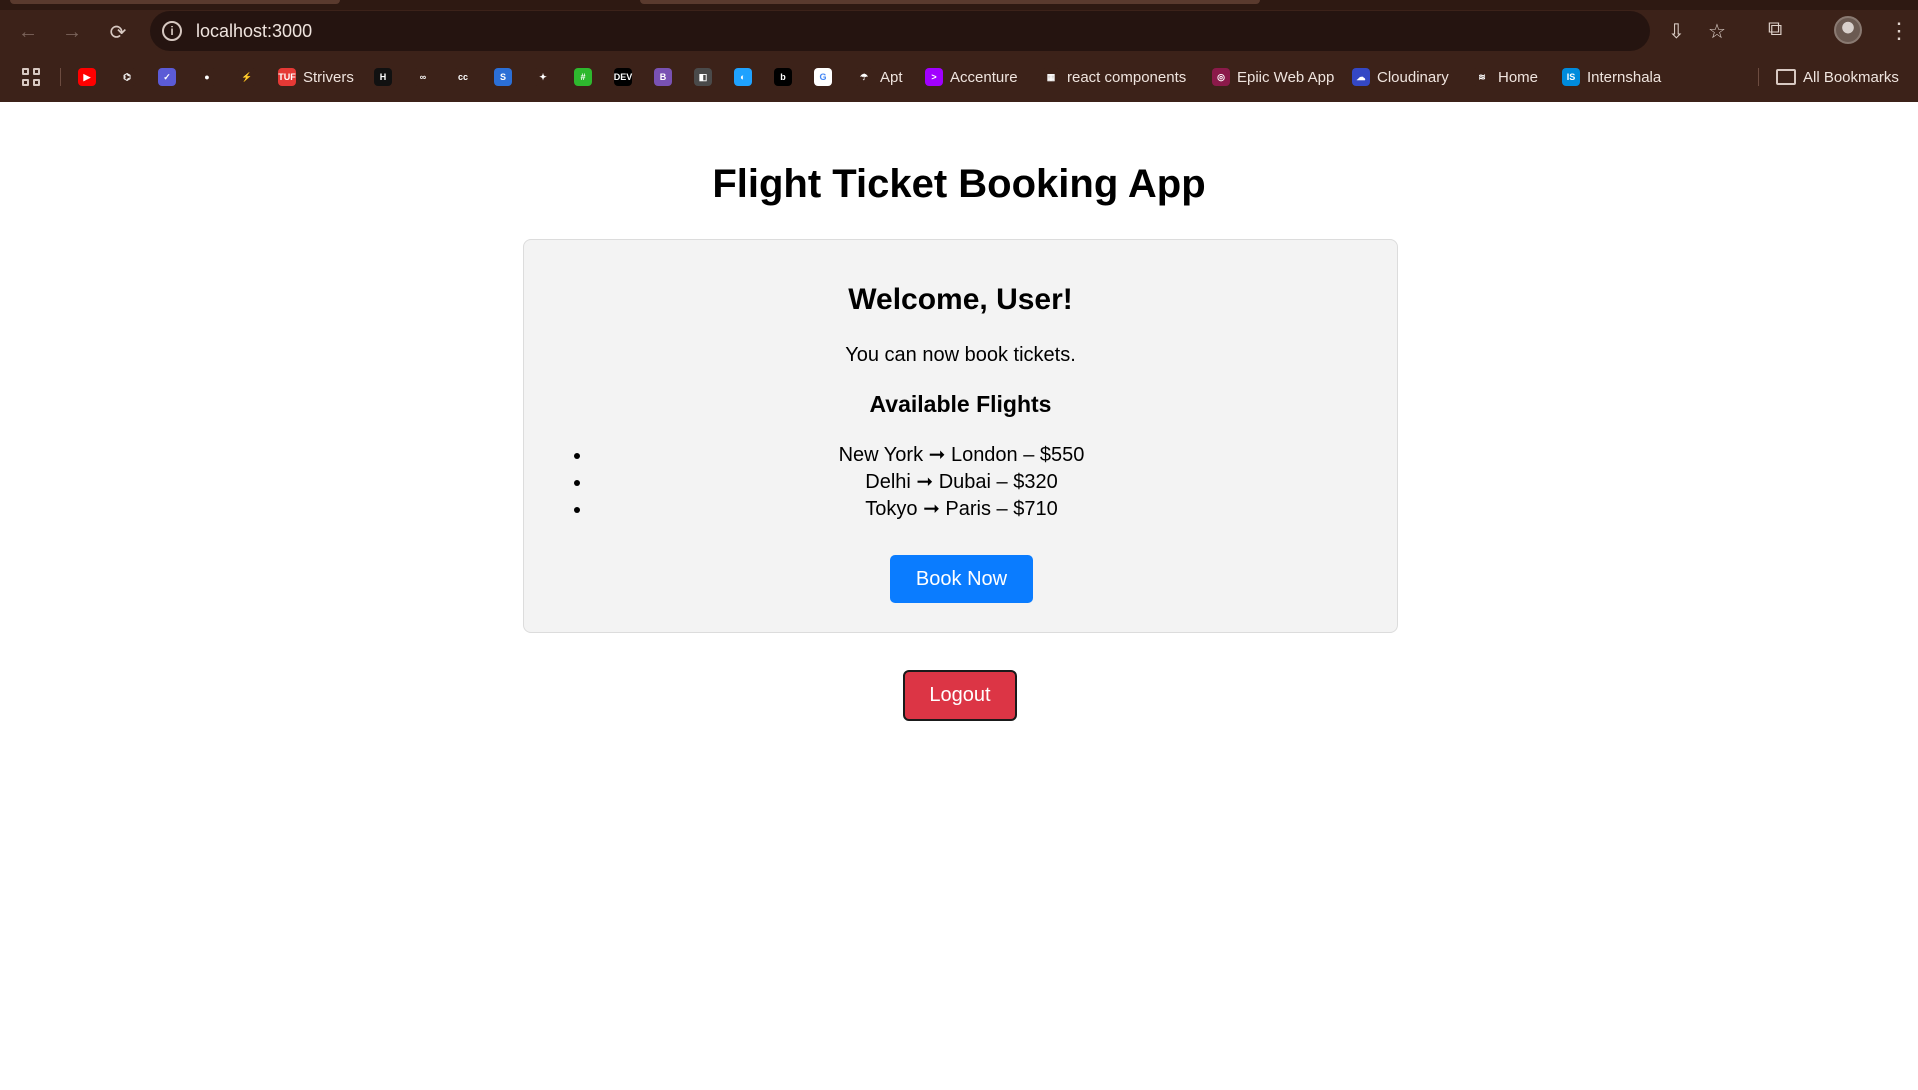 The width and height of the screenshot is (1918, 1090). I want to click on accenture-icon: >, so click(934, 77).